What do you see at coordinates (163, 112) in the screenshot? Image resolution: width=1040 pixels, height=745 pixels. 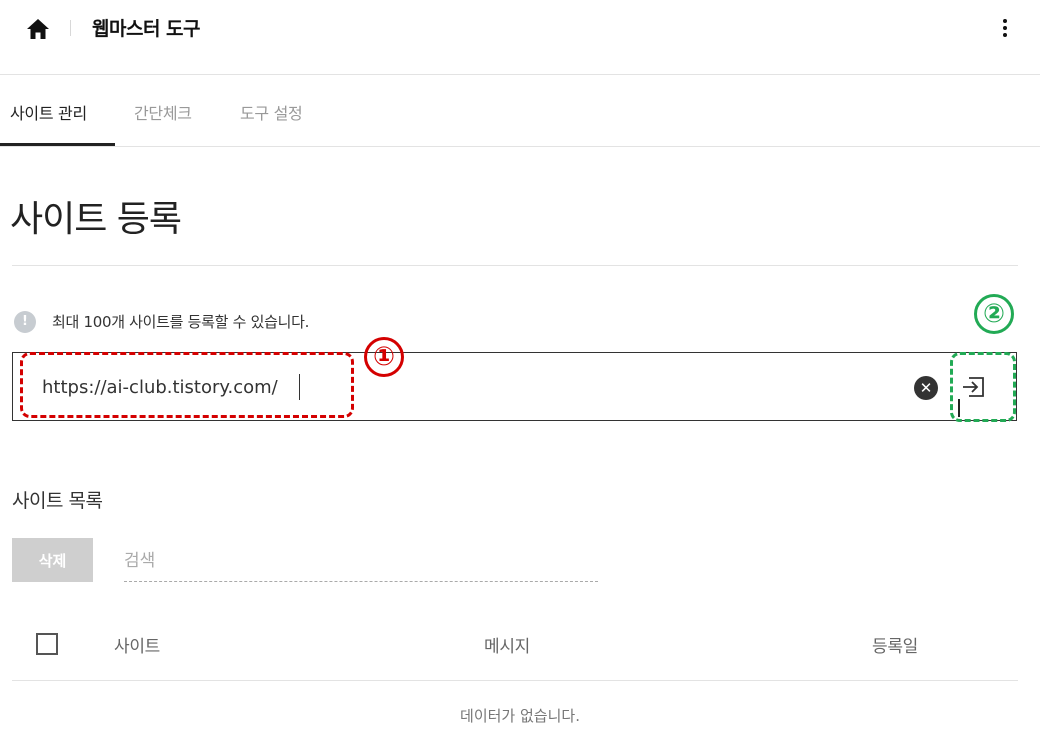 I see `tab-quick-check: 간단체크` at bounding box center [163, 112].